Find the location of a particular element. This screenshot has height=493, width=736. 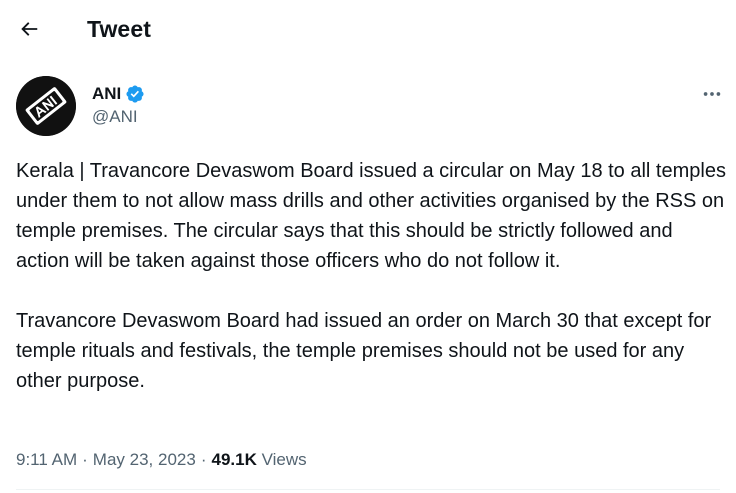

author-name: ANI is located at coordinates (106, 94).